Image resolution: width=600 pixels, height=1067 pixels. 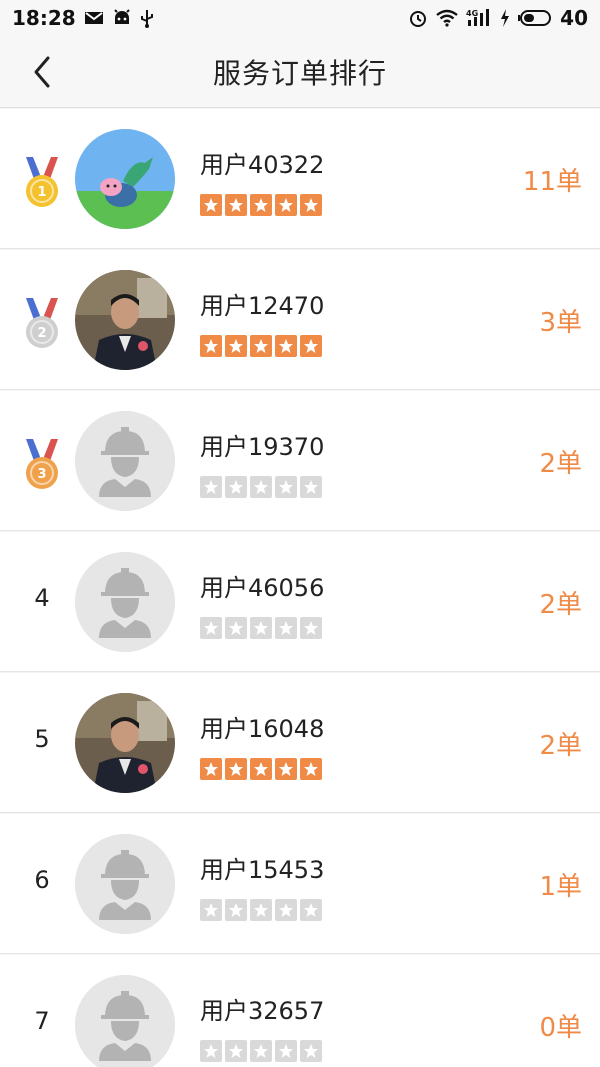 I want to click on alarm-icon, so click(x=418, y=18).